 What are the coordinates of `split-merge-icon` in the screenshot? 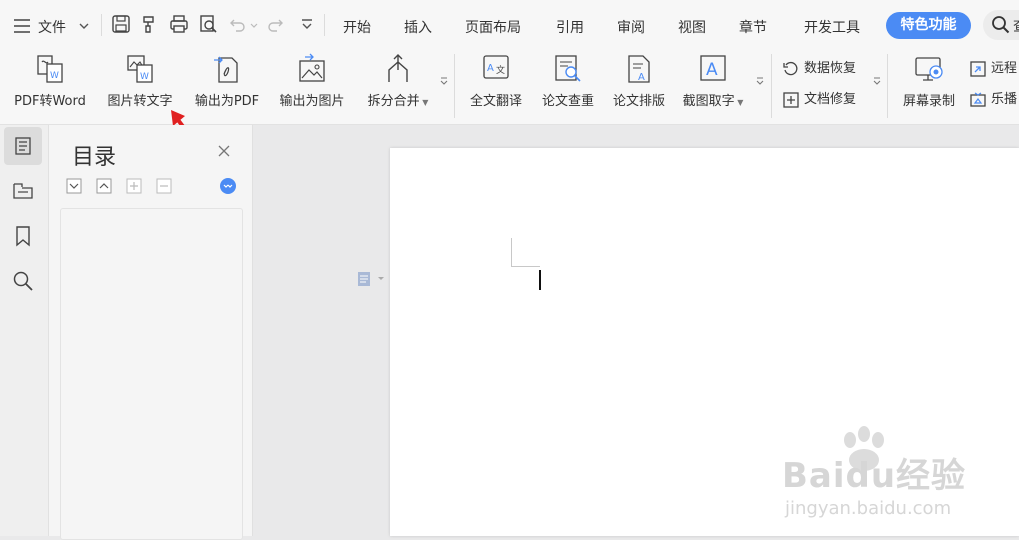 It's located at (398, 68).